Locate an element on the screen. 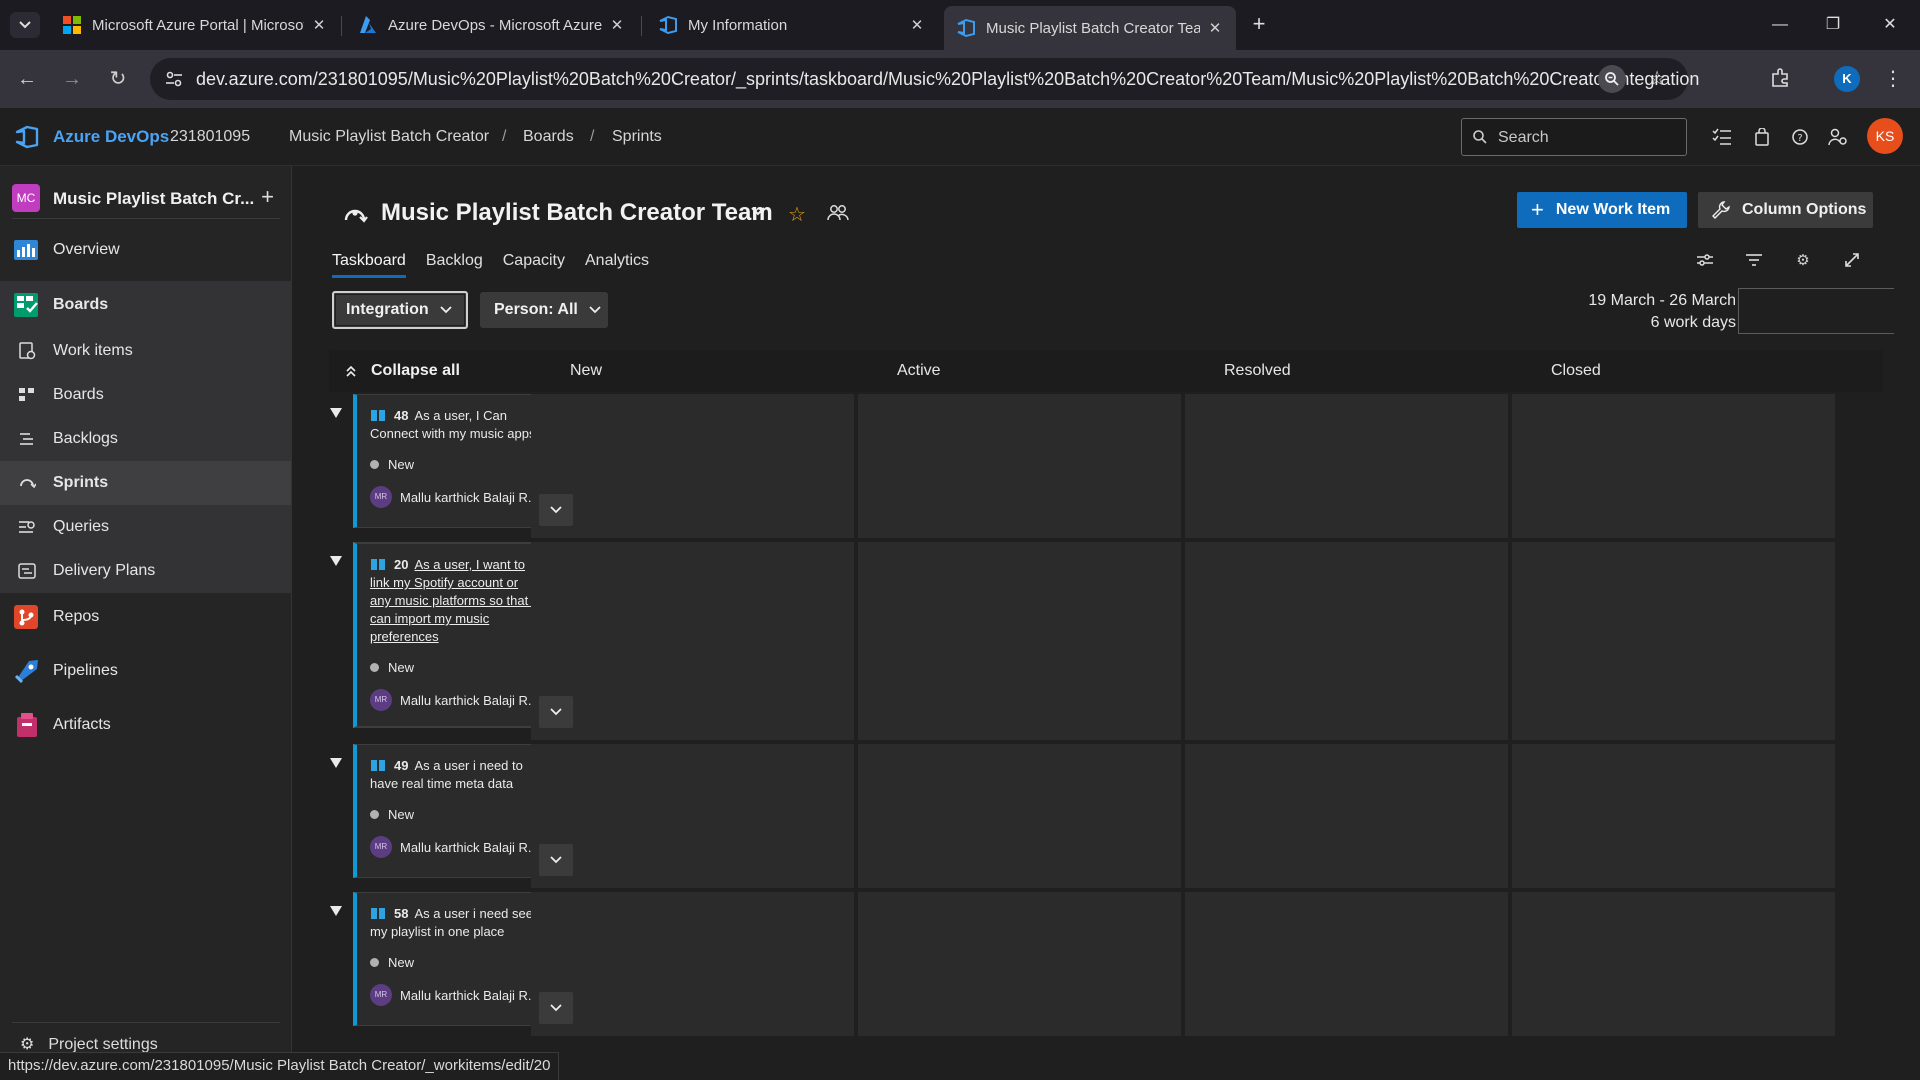  back-button: ← is located at coordinates (27, 79).